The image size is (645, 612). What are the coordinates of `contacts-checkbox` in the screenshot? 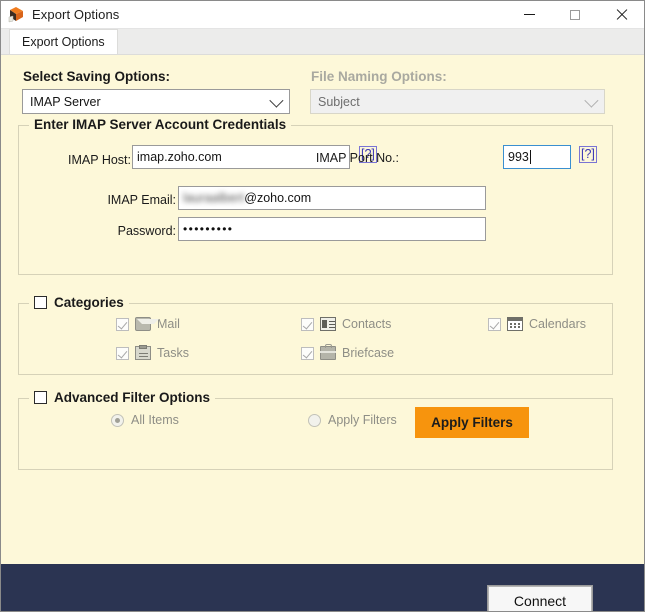 It's located at (307, 324).